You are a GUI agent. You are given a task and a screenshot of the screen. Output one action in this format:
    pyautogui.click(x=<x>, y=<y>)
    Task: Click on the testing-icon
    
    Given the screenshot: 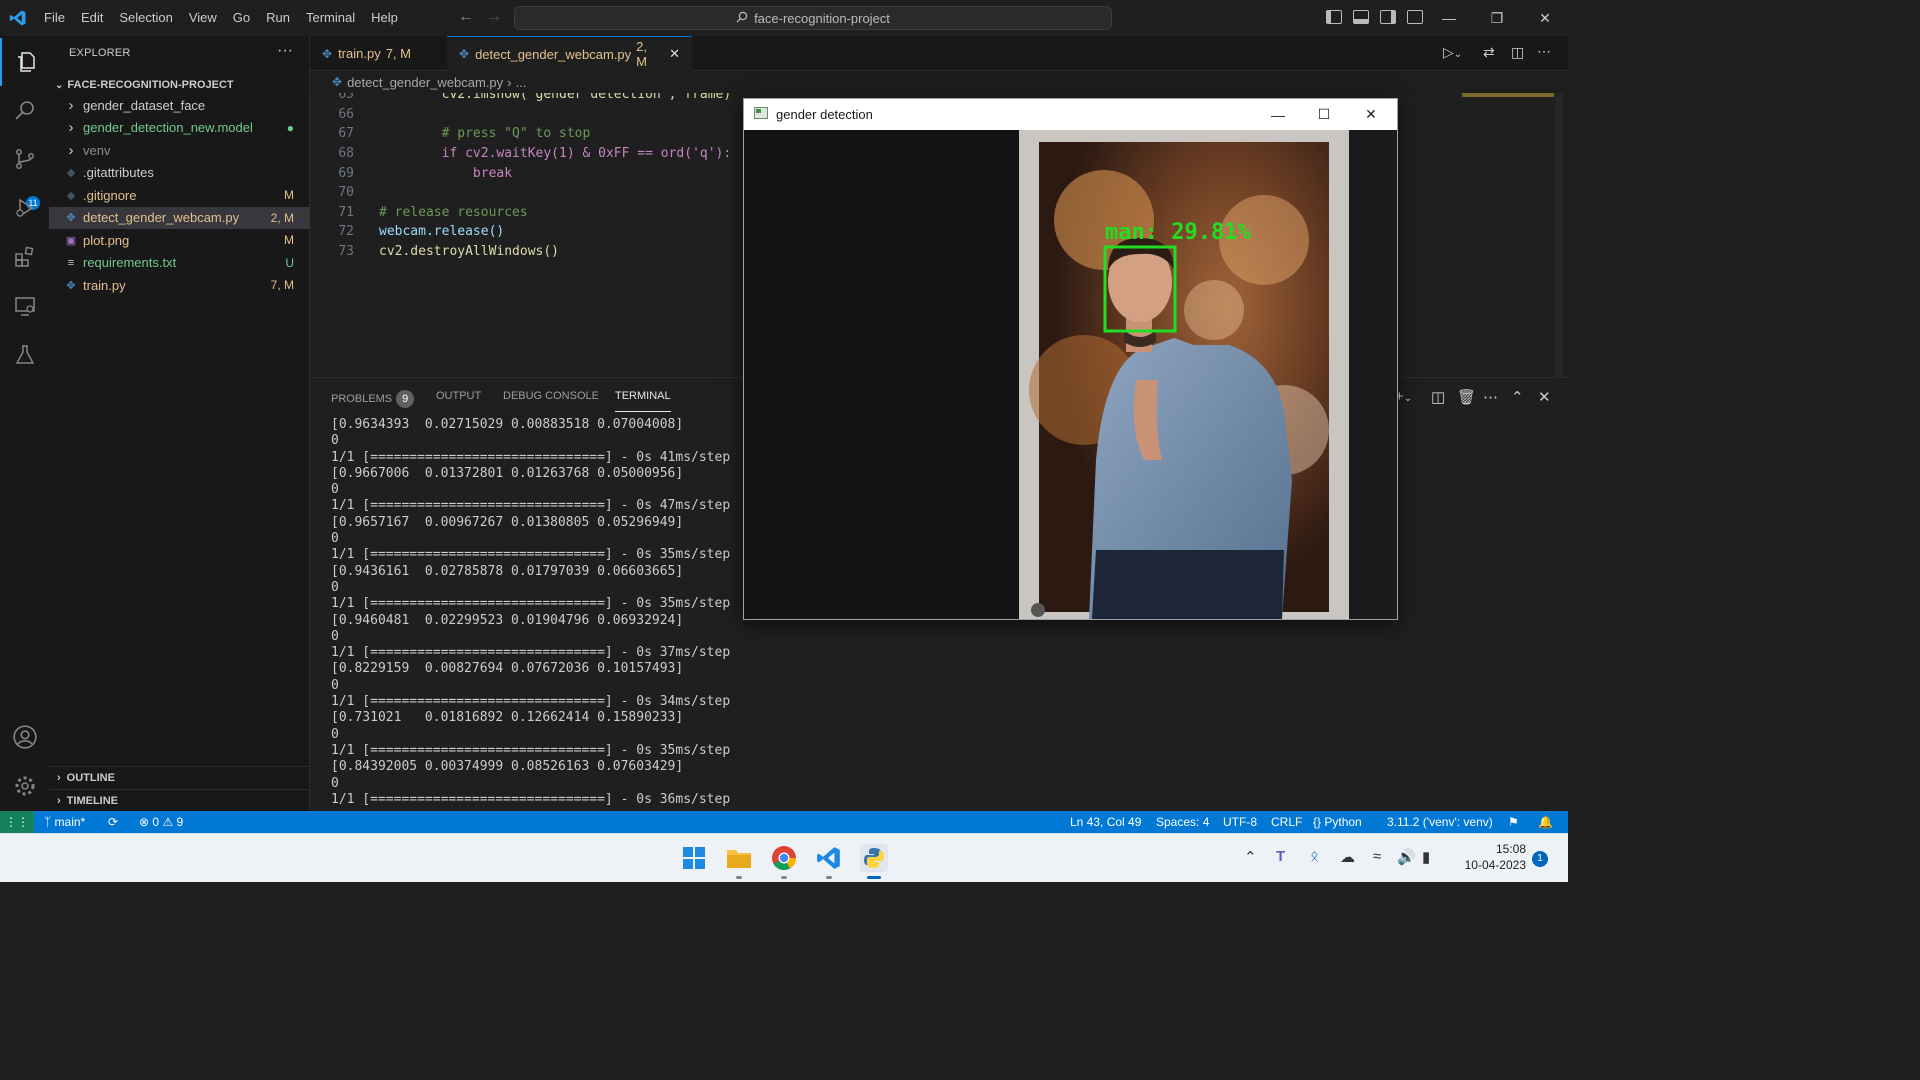 What is the action you would take?
    pyautogui.click(x=24, y=355)
    